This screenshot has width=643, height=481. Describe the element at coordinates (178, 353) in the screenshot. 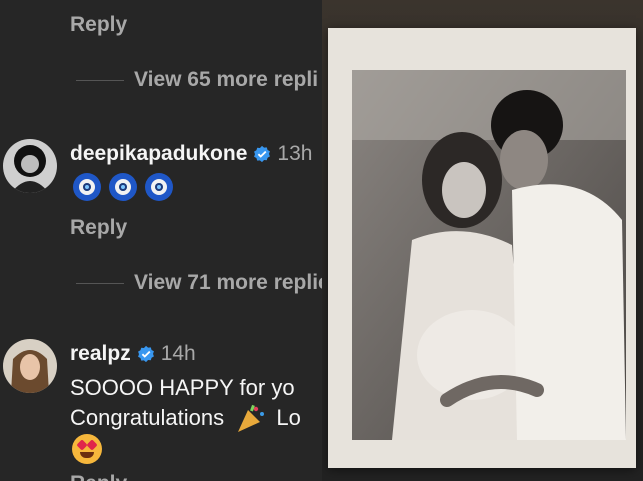

I see `comment-2-time: 14h` at that location.